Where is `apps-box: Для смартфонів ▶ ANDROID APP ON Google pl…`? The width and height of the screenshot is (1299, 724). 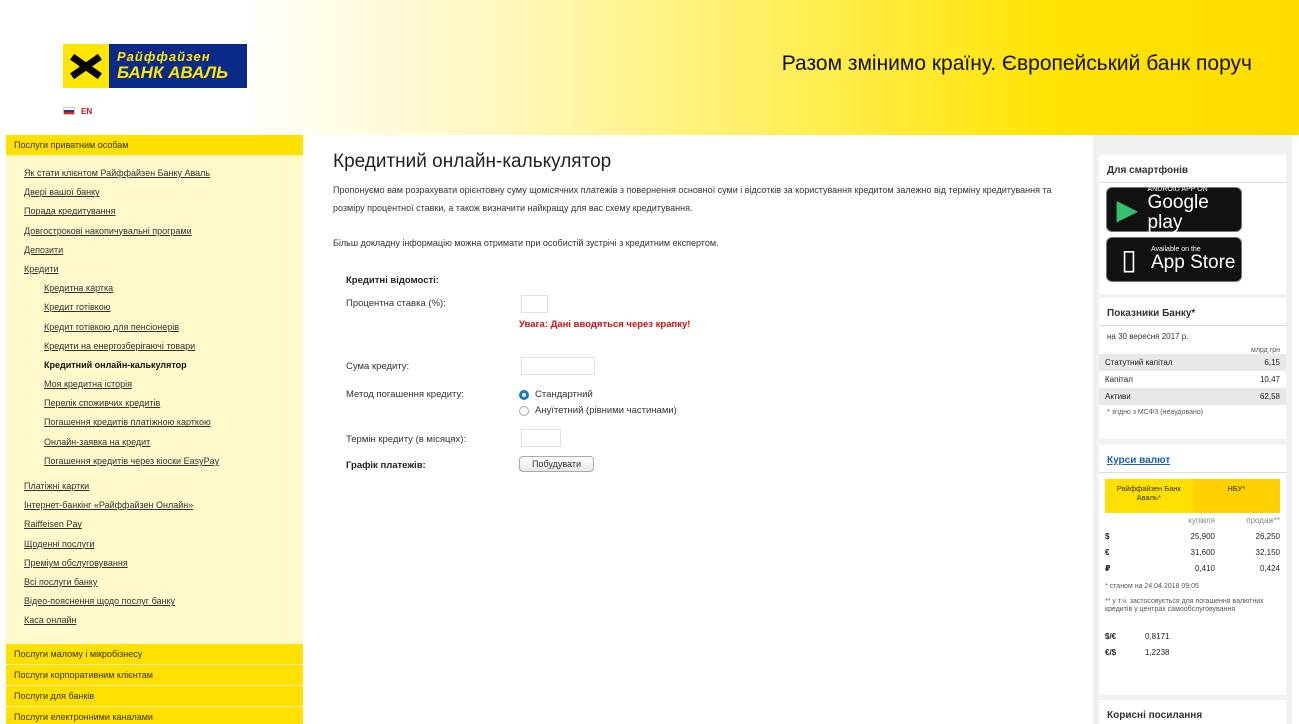
apps-box: Для смартфонів ▶ ANDROID APP ON Google pl… is located at coordinates (1192, 224).